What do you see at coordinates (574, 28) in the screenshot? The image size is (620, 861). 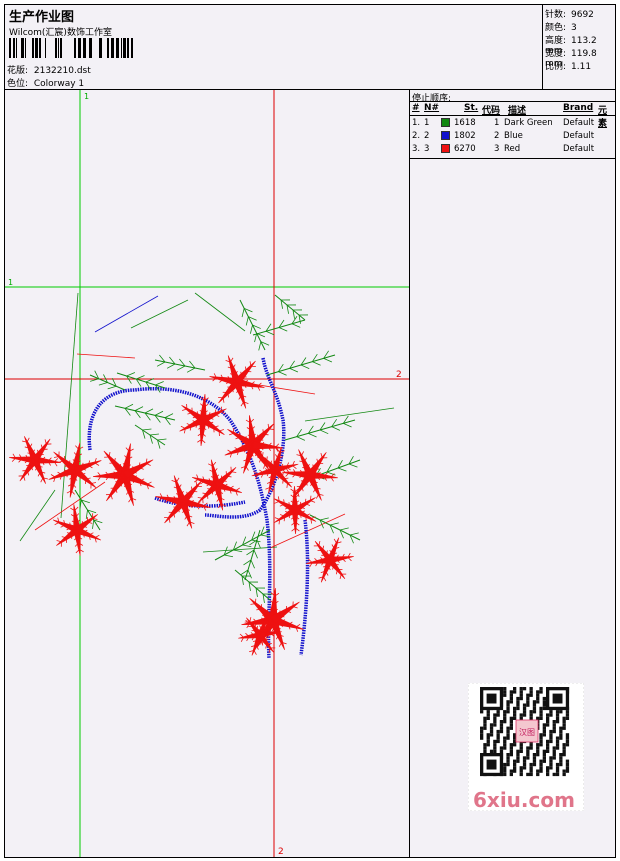 I see `colors-value: 3` at bounding box center [574, 28].